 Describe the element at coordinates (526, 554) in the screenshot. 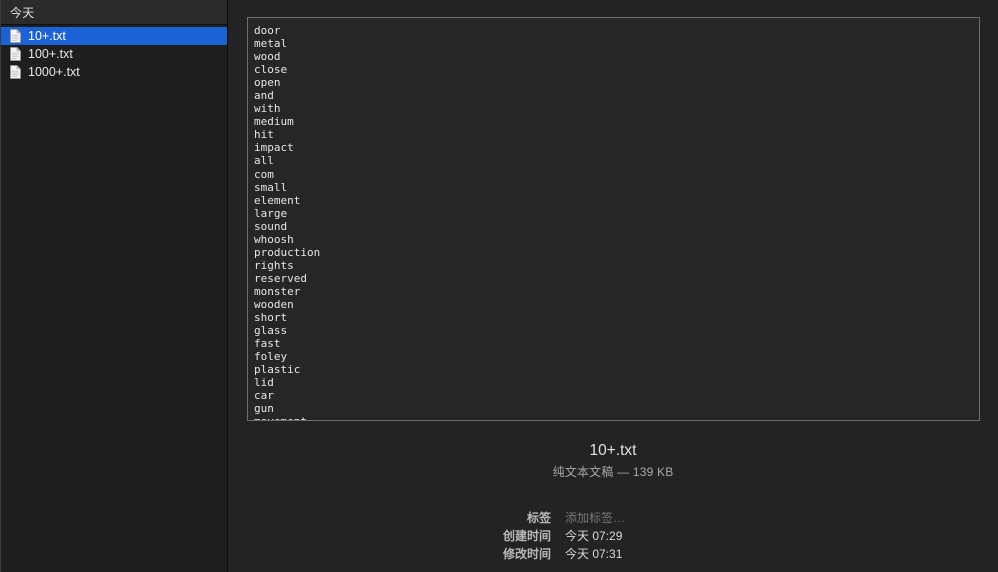

I see `file-metadata-label: 修改时间` at that location.